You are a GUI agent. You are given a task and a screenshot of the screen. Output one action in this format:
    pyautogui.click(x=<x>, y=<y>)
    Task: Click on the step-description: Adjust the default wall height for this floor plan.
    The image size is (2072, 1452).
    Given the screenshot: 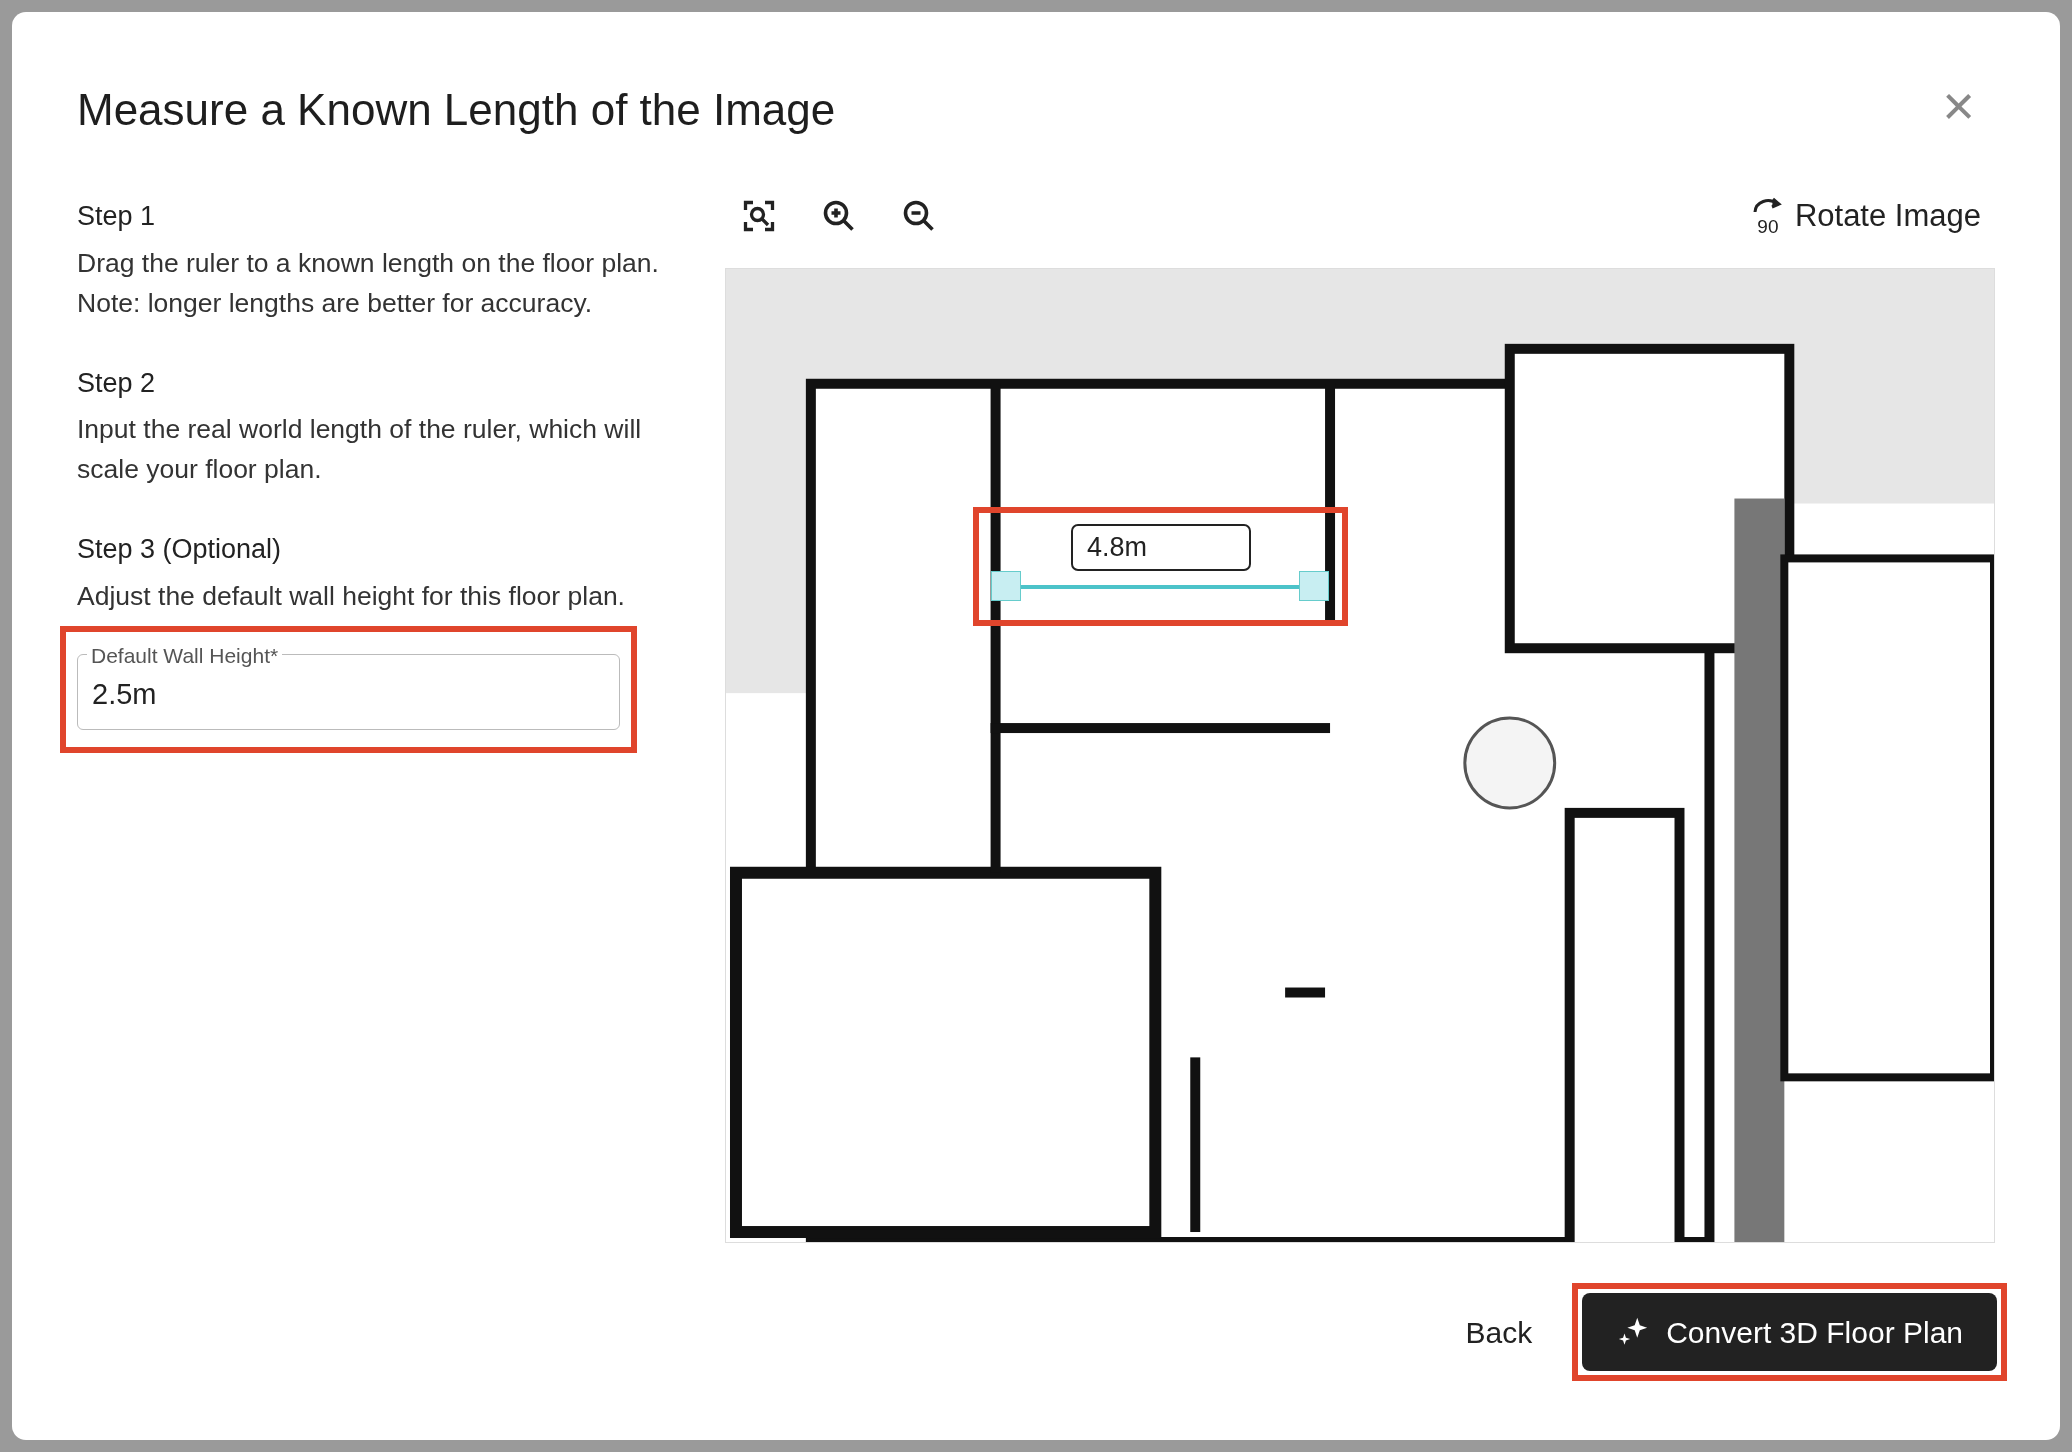 What is the action you would take?
    pyautogui.click(x=351, y=596)
    